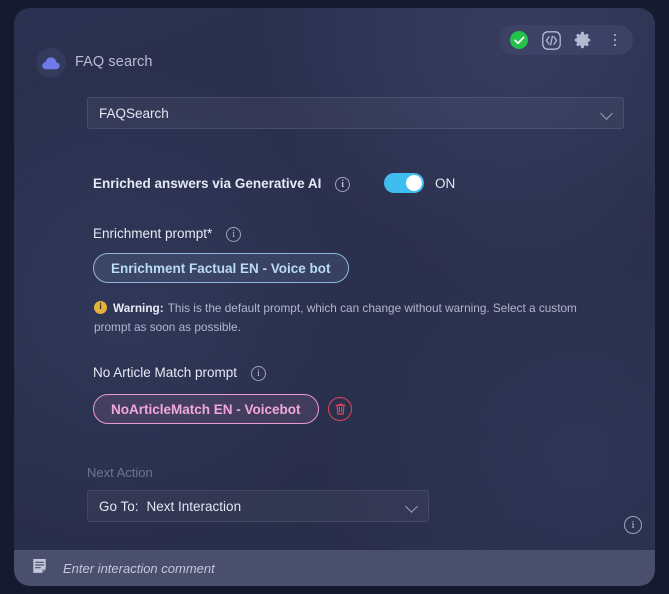  What do you see at coordinates (583, 40) in the screenshot?
I see `gear-icon` at bounding box center [583, 40].